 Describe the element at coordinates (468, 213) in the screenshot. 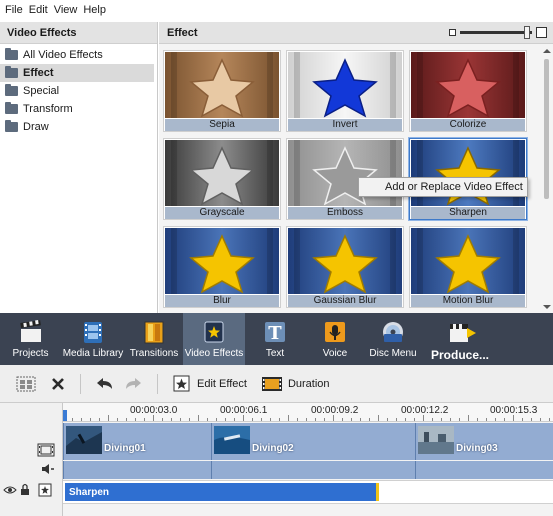

I see `effect-tile-label: Sharpen` at that location.